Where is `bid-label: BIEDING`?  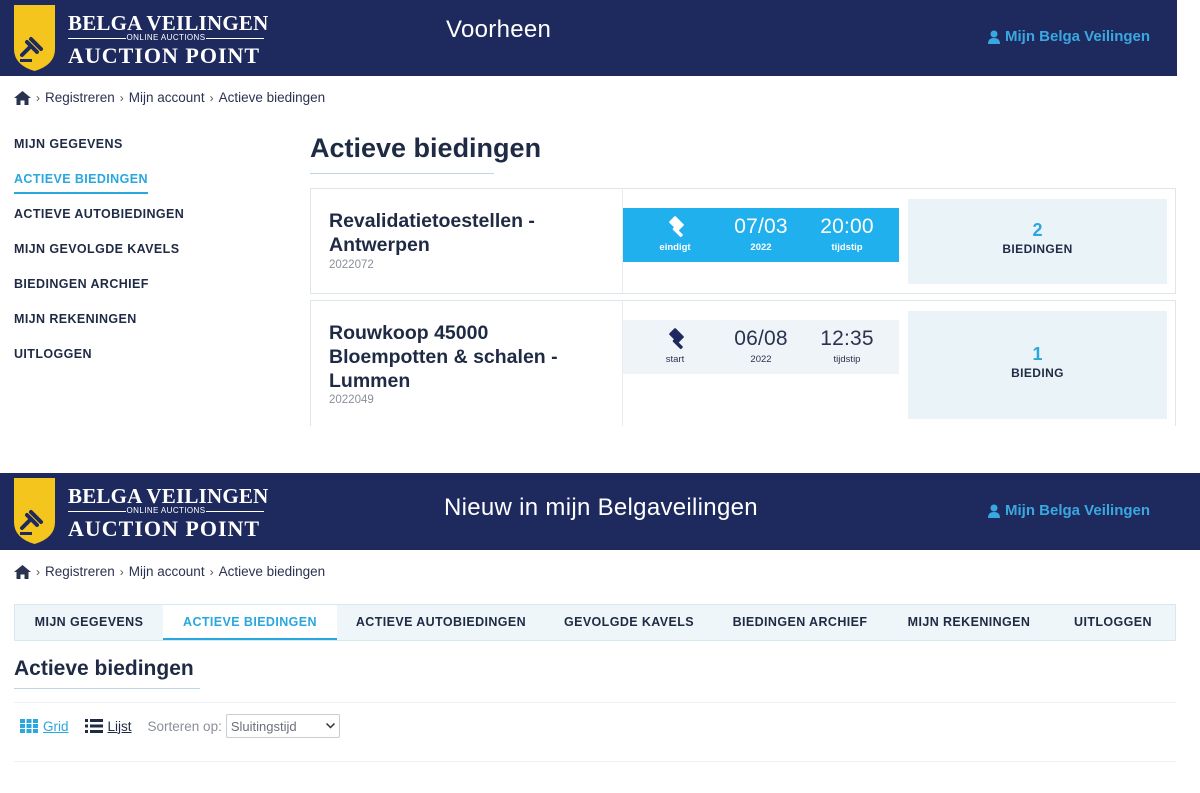
bid-label: BIEDING is located at coordinates (1037, 373).